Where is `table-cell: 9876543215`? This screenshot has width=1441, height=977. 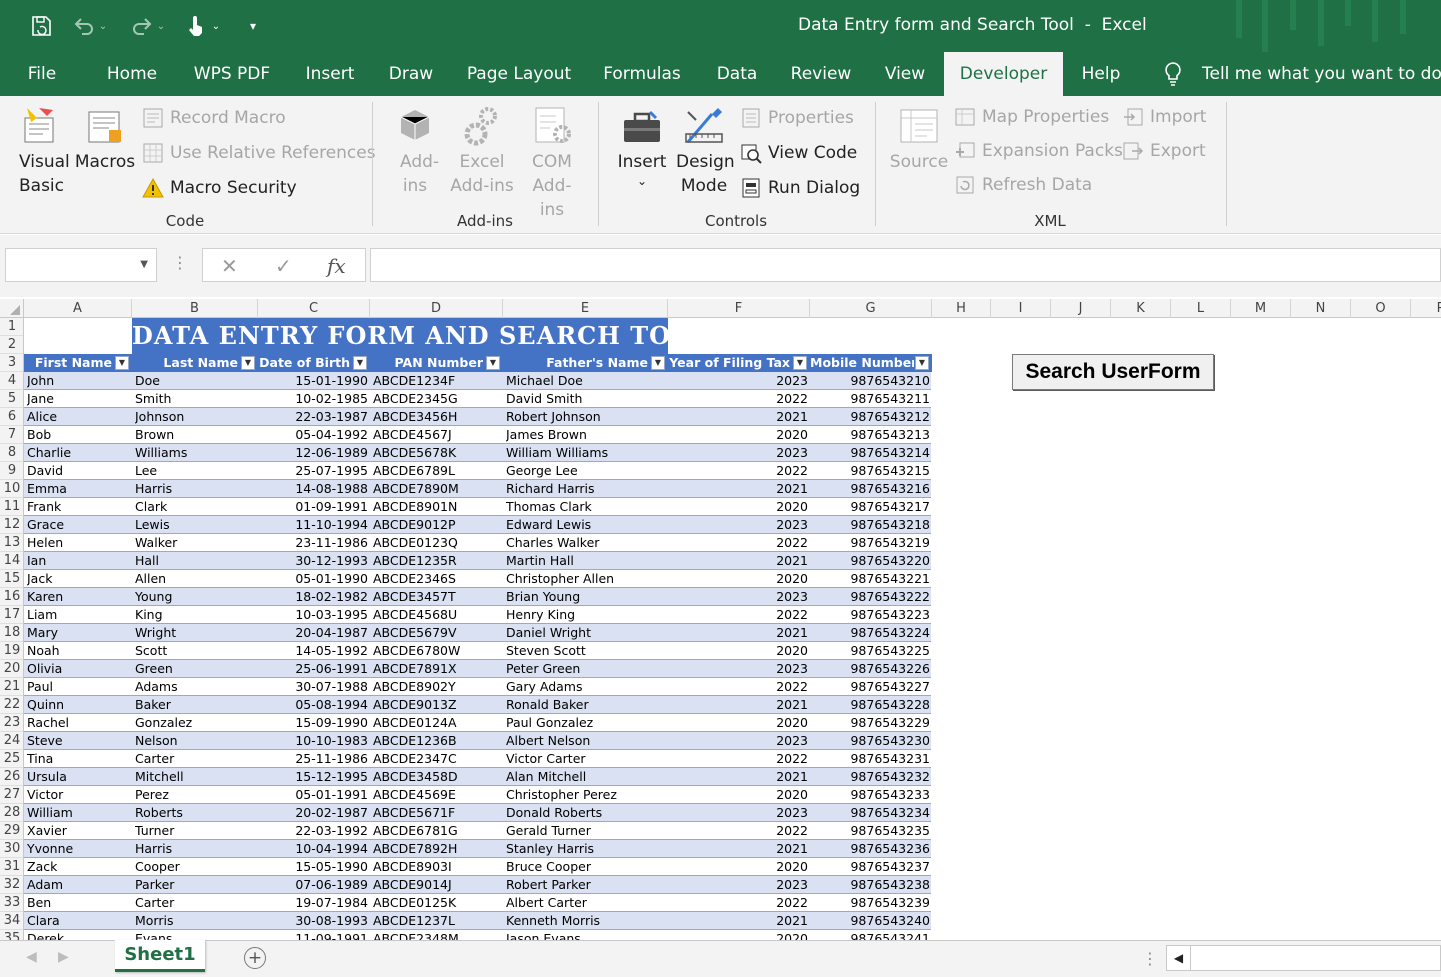
table-cell: 9876543215 is located at coordinates (871, 471).